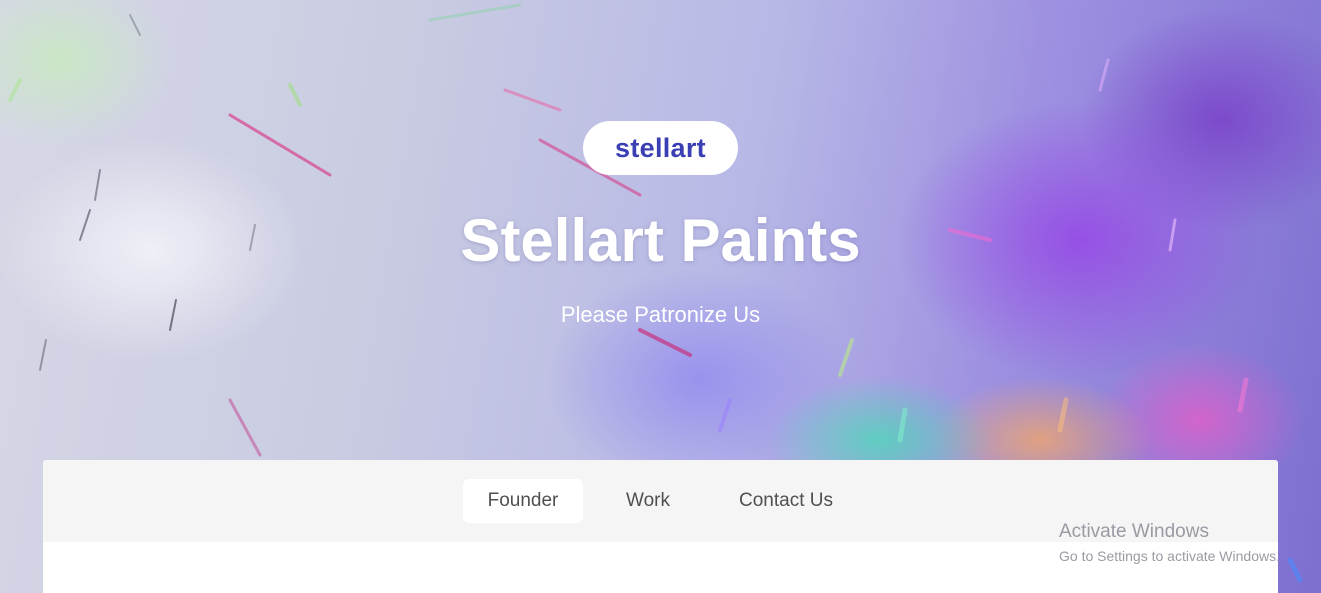 This screenshot has width=1321, height=593. I want to click on tab-founder: Founder, so click(523, 501).